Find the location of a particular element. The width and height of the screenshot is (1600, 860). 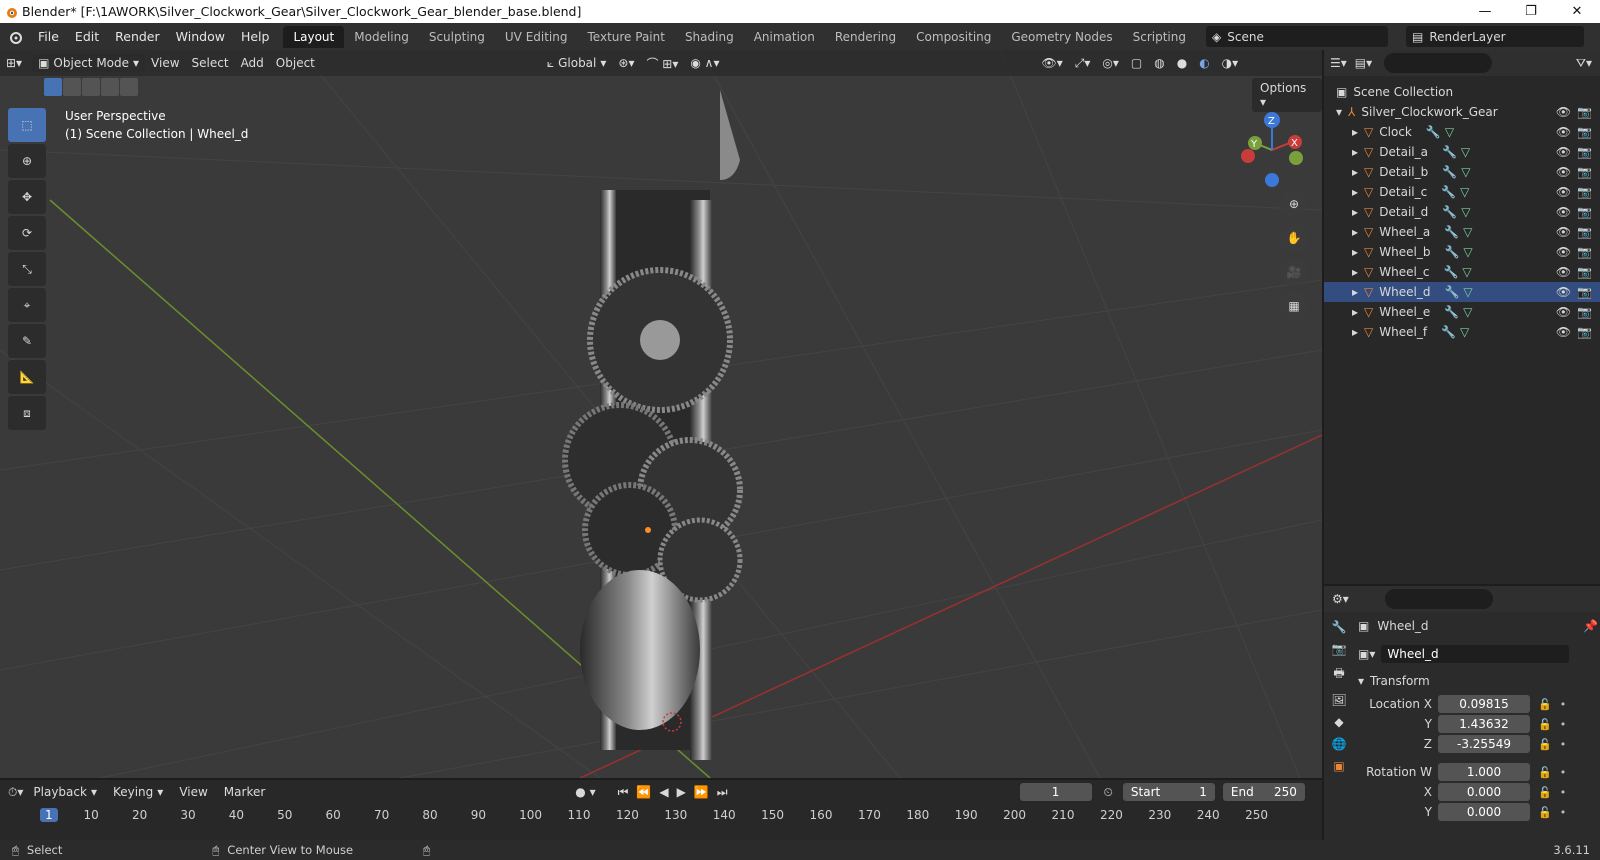

orientation-selector: ⟀ Global ▾ is located at coordinates (577, 63).